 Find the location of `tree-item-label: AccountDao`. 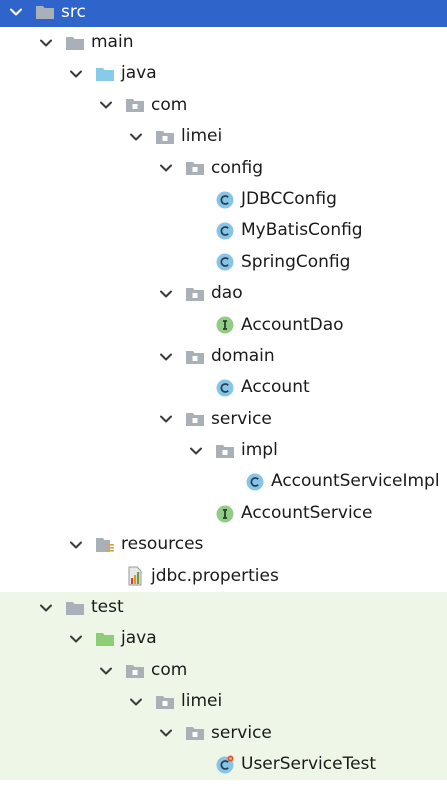

tree-item-label: AccountDao is located at coordinates (292, 324).